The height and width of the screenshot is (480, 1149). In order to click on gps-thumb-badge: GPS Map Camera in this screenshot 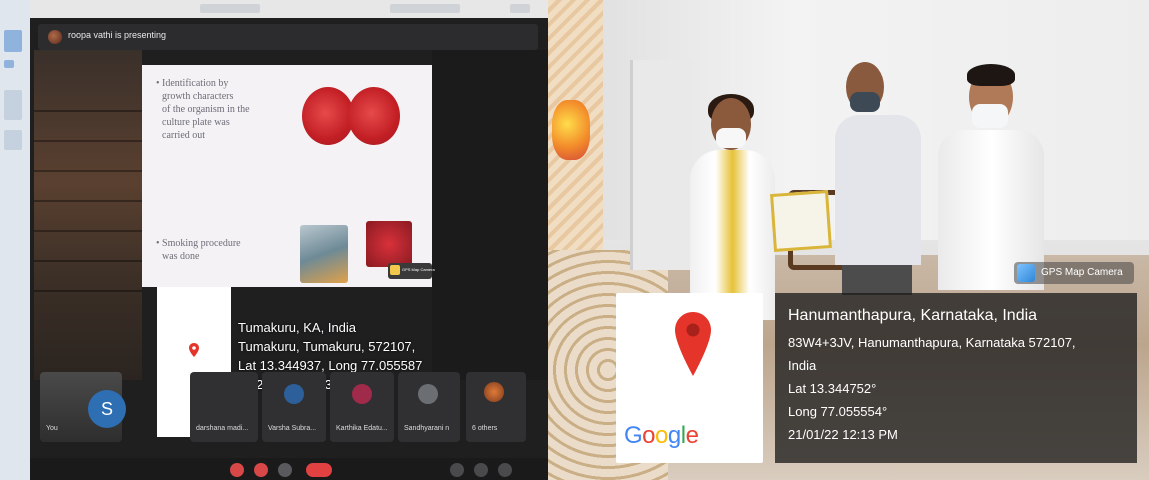, I will do `click(411, 271)`.